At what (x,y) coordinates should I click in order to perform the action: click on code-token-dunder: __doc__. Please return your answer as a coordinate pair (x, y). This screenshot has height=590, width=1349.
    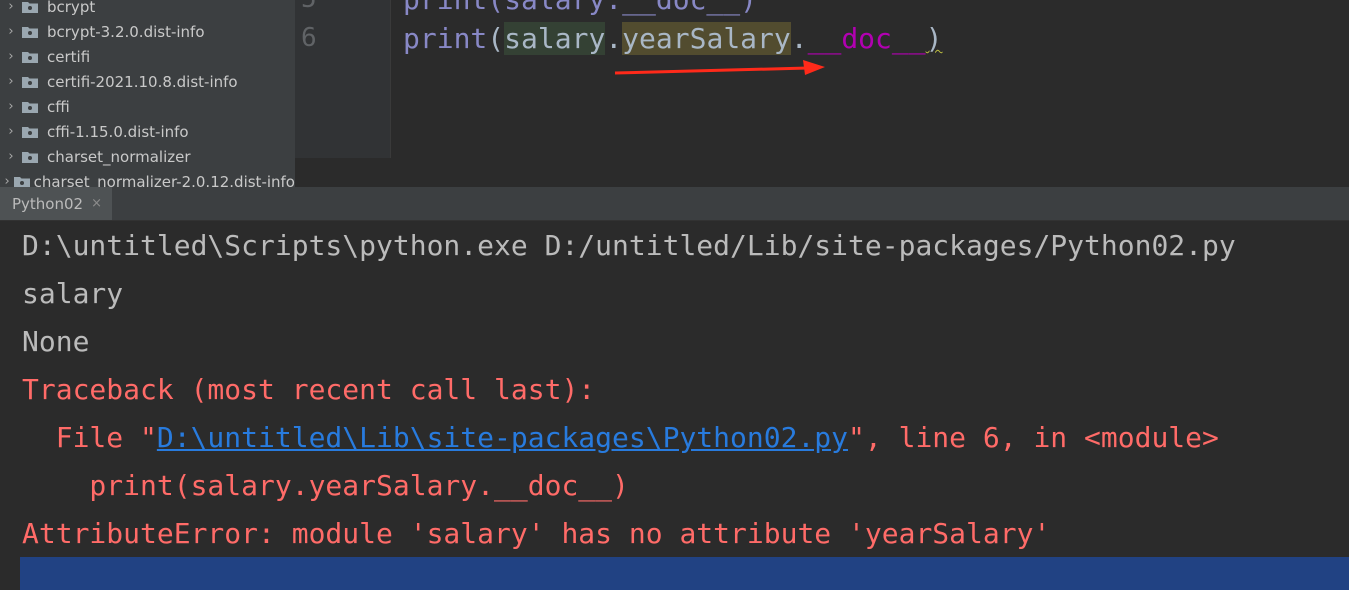
    Looking at the image, I should click on (866, 38).